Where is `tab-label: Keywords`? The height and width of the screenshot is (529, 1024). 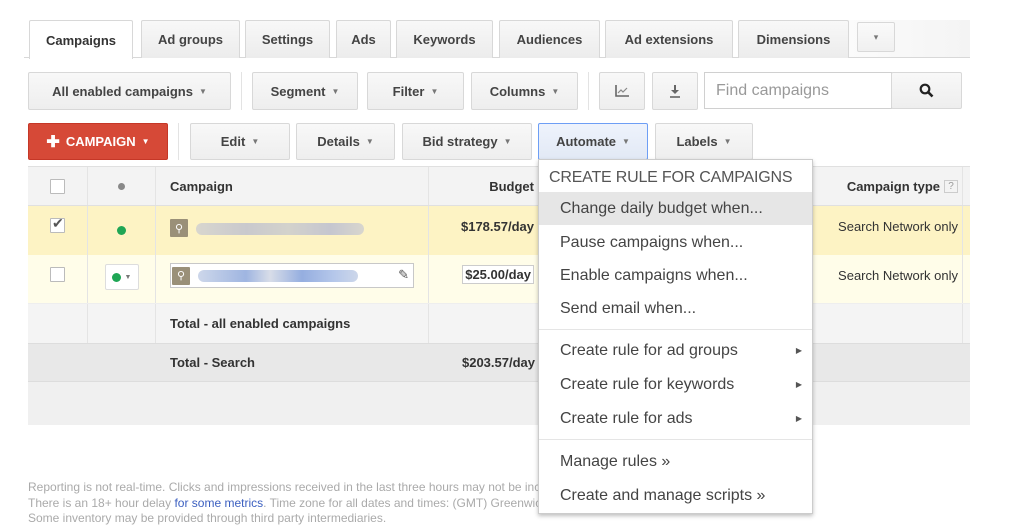 tab-label: Keywords is located at coordinates (444, 39).